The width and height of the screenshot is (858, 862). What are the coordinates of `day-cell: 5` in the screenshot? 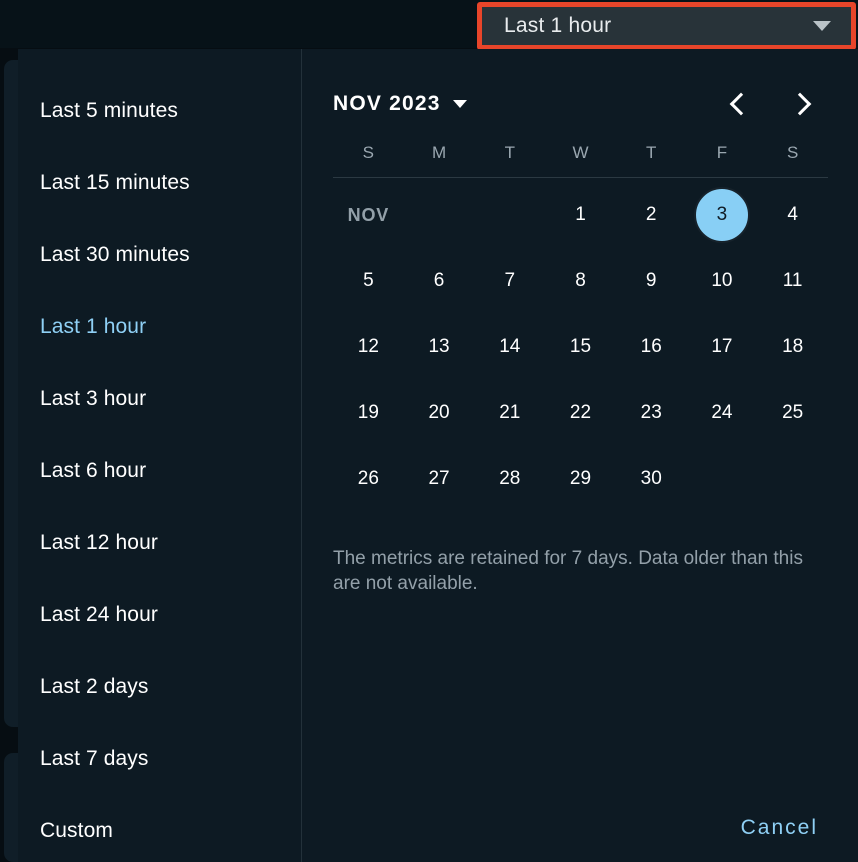 It's located at (368, 281).